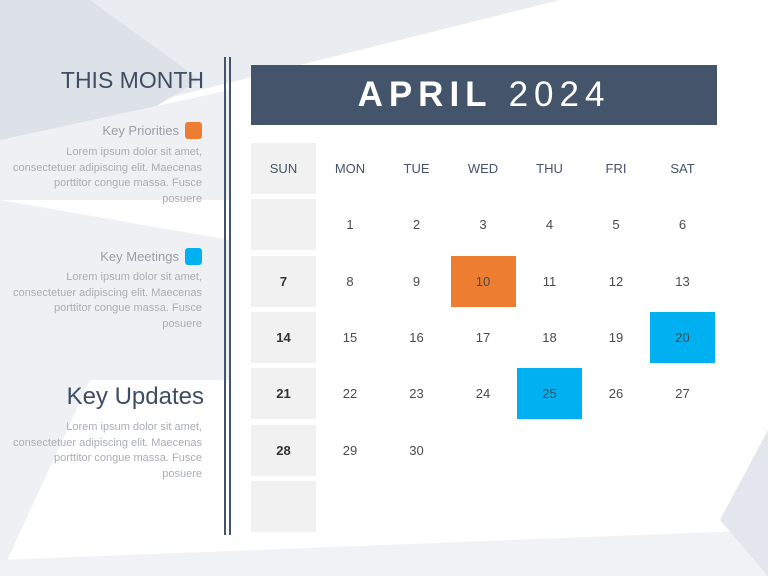  What do you see at coordinates (549, 337) in the screenshot?
I see `day-cell-18: 18` at bounding box center [549, 337].